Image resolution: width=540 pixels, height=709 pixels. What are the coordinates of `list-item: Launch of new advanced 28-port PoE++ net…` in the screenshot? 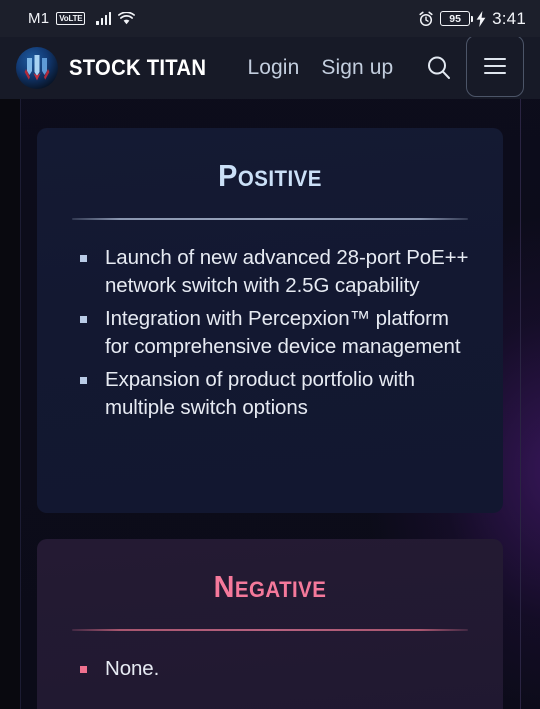 It's located at (276, 272).